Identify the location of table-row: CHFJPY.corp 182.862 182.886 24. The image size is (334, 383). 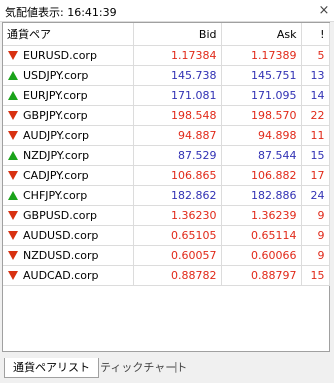
(166, 195).